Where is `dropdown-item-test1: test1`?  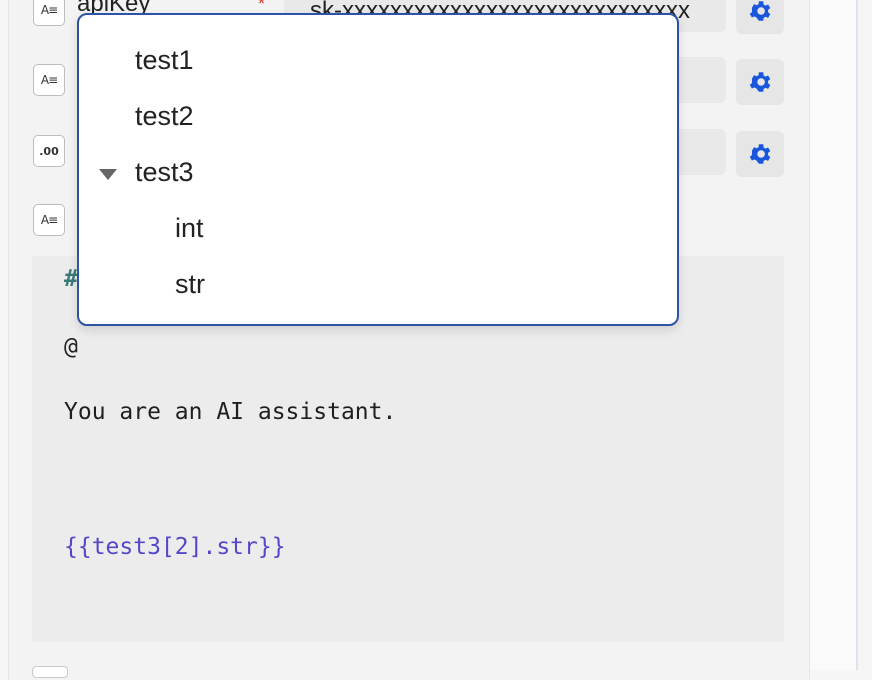
dropdown-item-test1: test1 is located at coordinates (378, 60).